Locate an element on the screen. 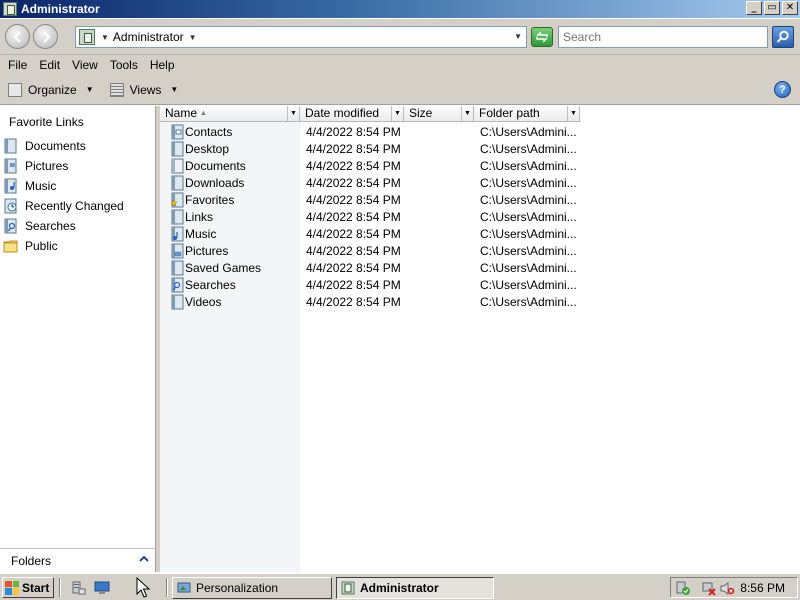 The image size is (800, 600). volume-muted-icon is located at coordinates (727, 588).